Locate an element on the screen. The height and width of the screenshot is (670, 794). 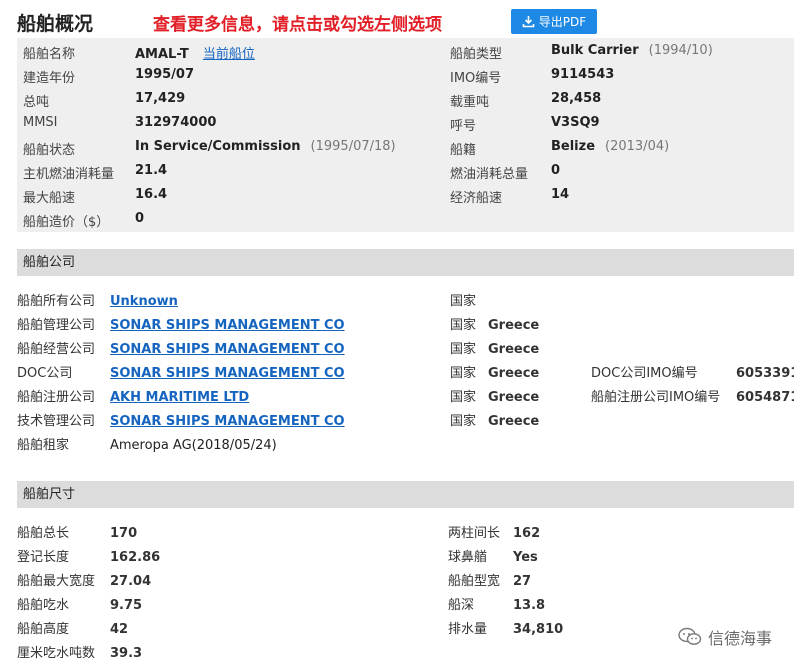
dimension-value: 39.3 is located at coordinates (126, 653).